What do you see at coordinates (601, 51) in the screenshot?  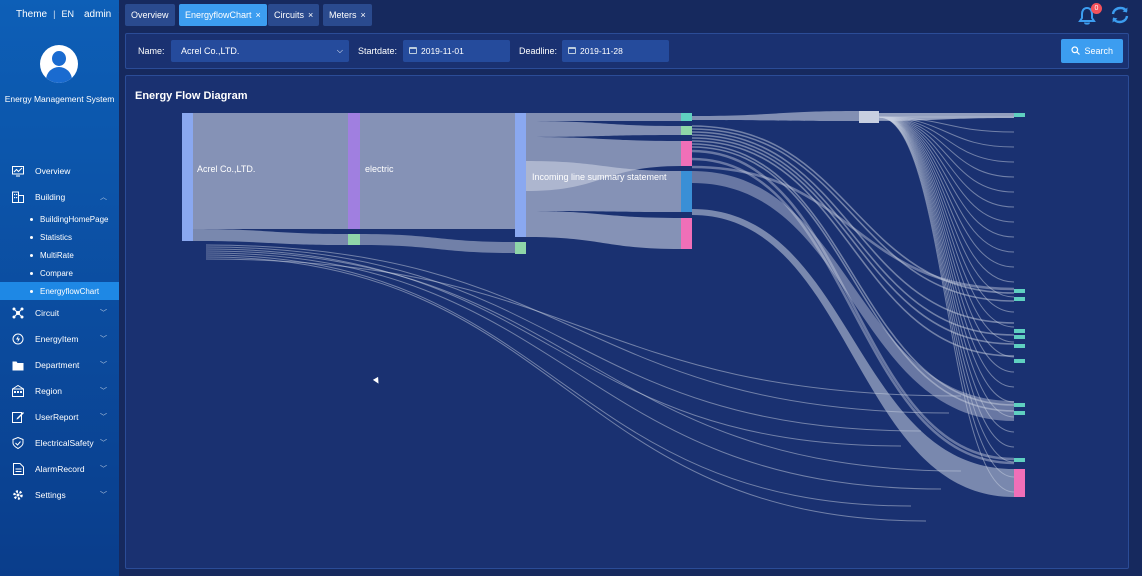 I see `deadline-value: 2019-11-28` at bounding box center [601, 51].